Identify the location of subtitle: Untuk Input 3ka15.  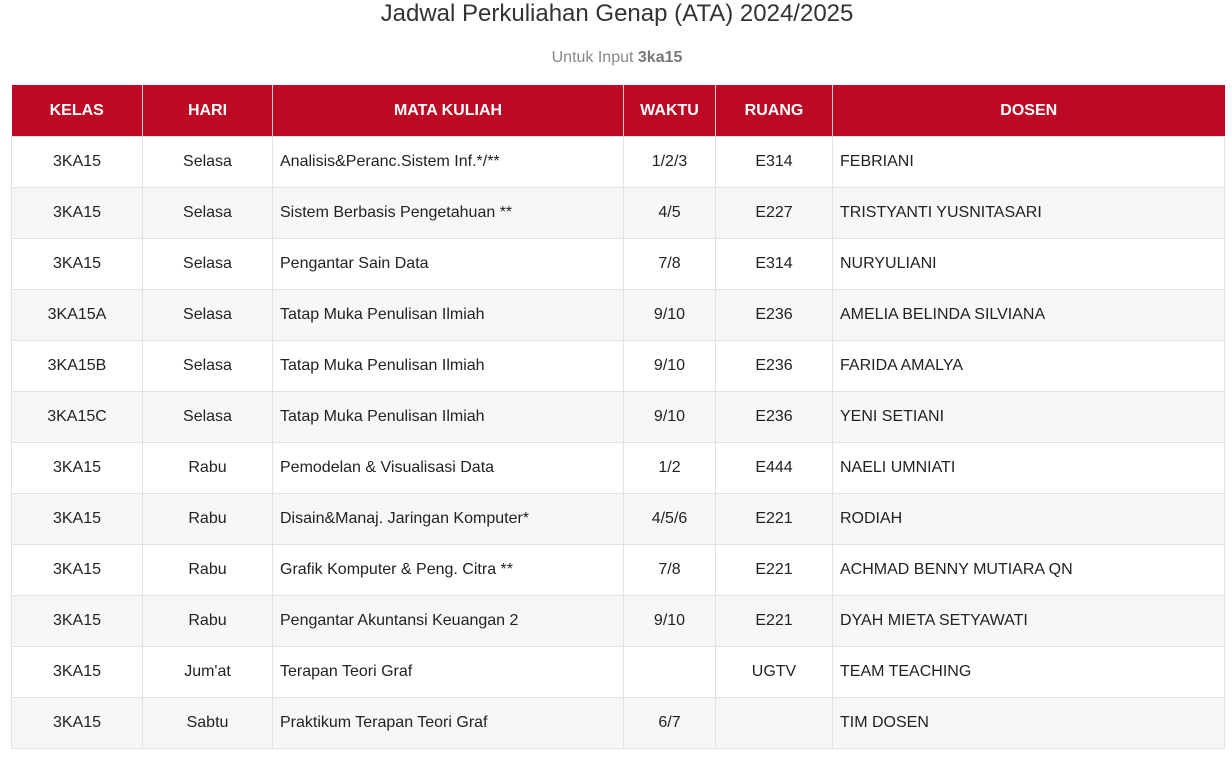
(616, 58).